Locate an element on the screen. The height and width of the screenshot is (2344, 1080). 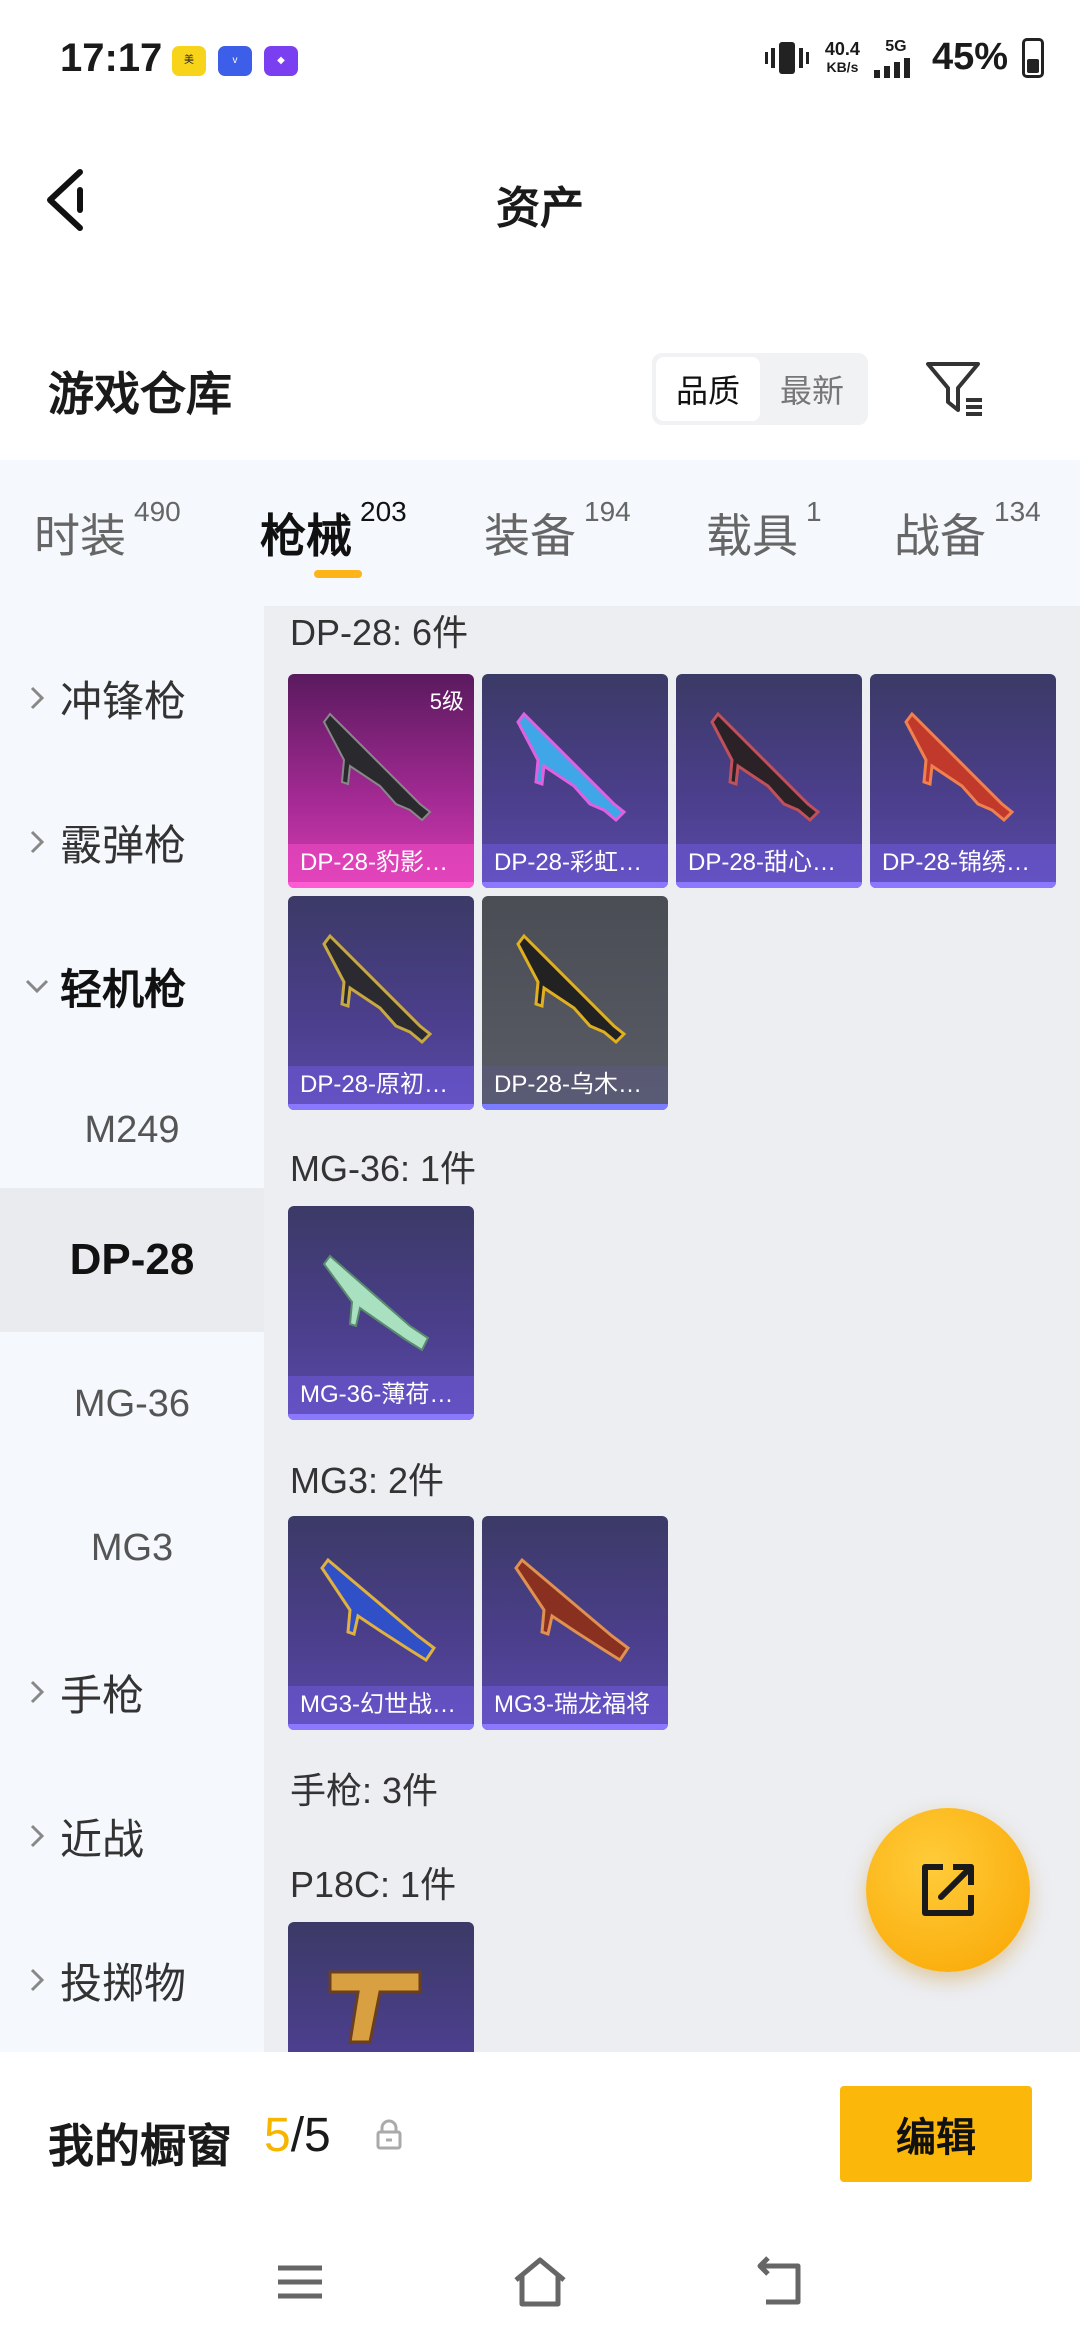
sort-newest-button: 最新 is located at coordinates (812, 389).